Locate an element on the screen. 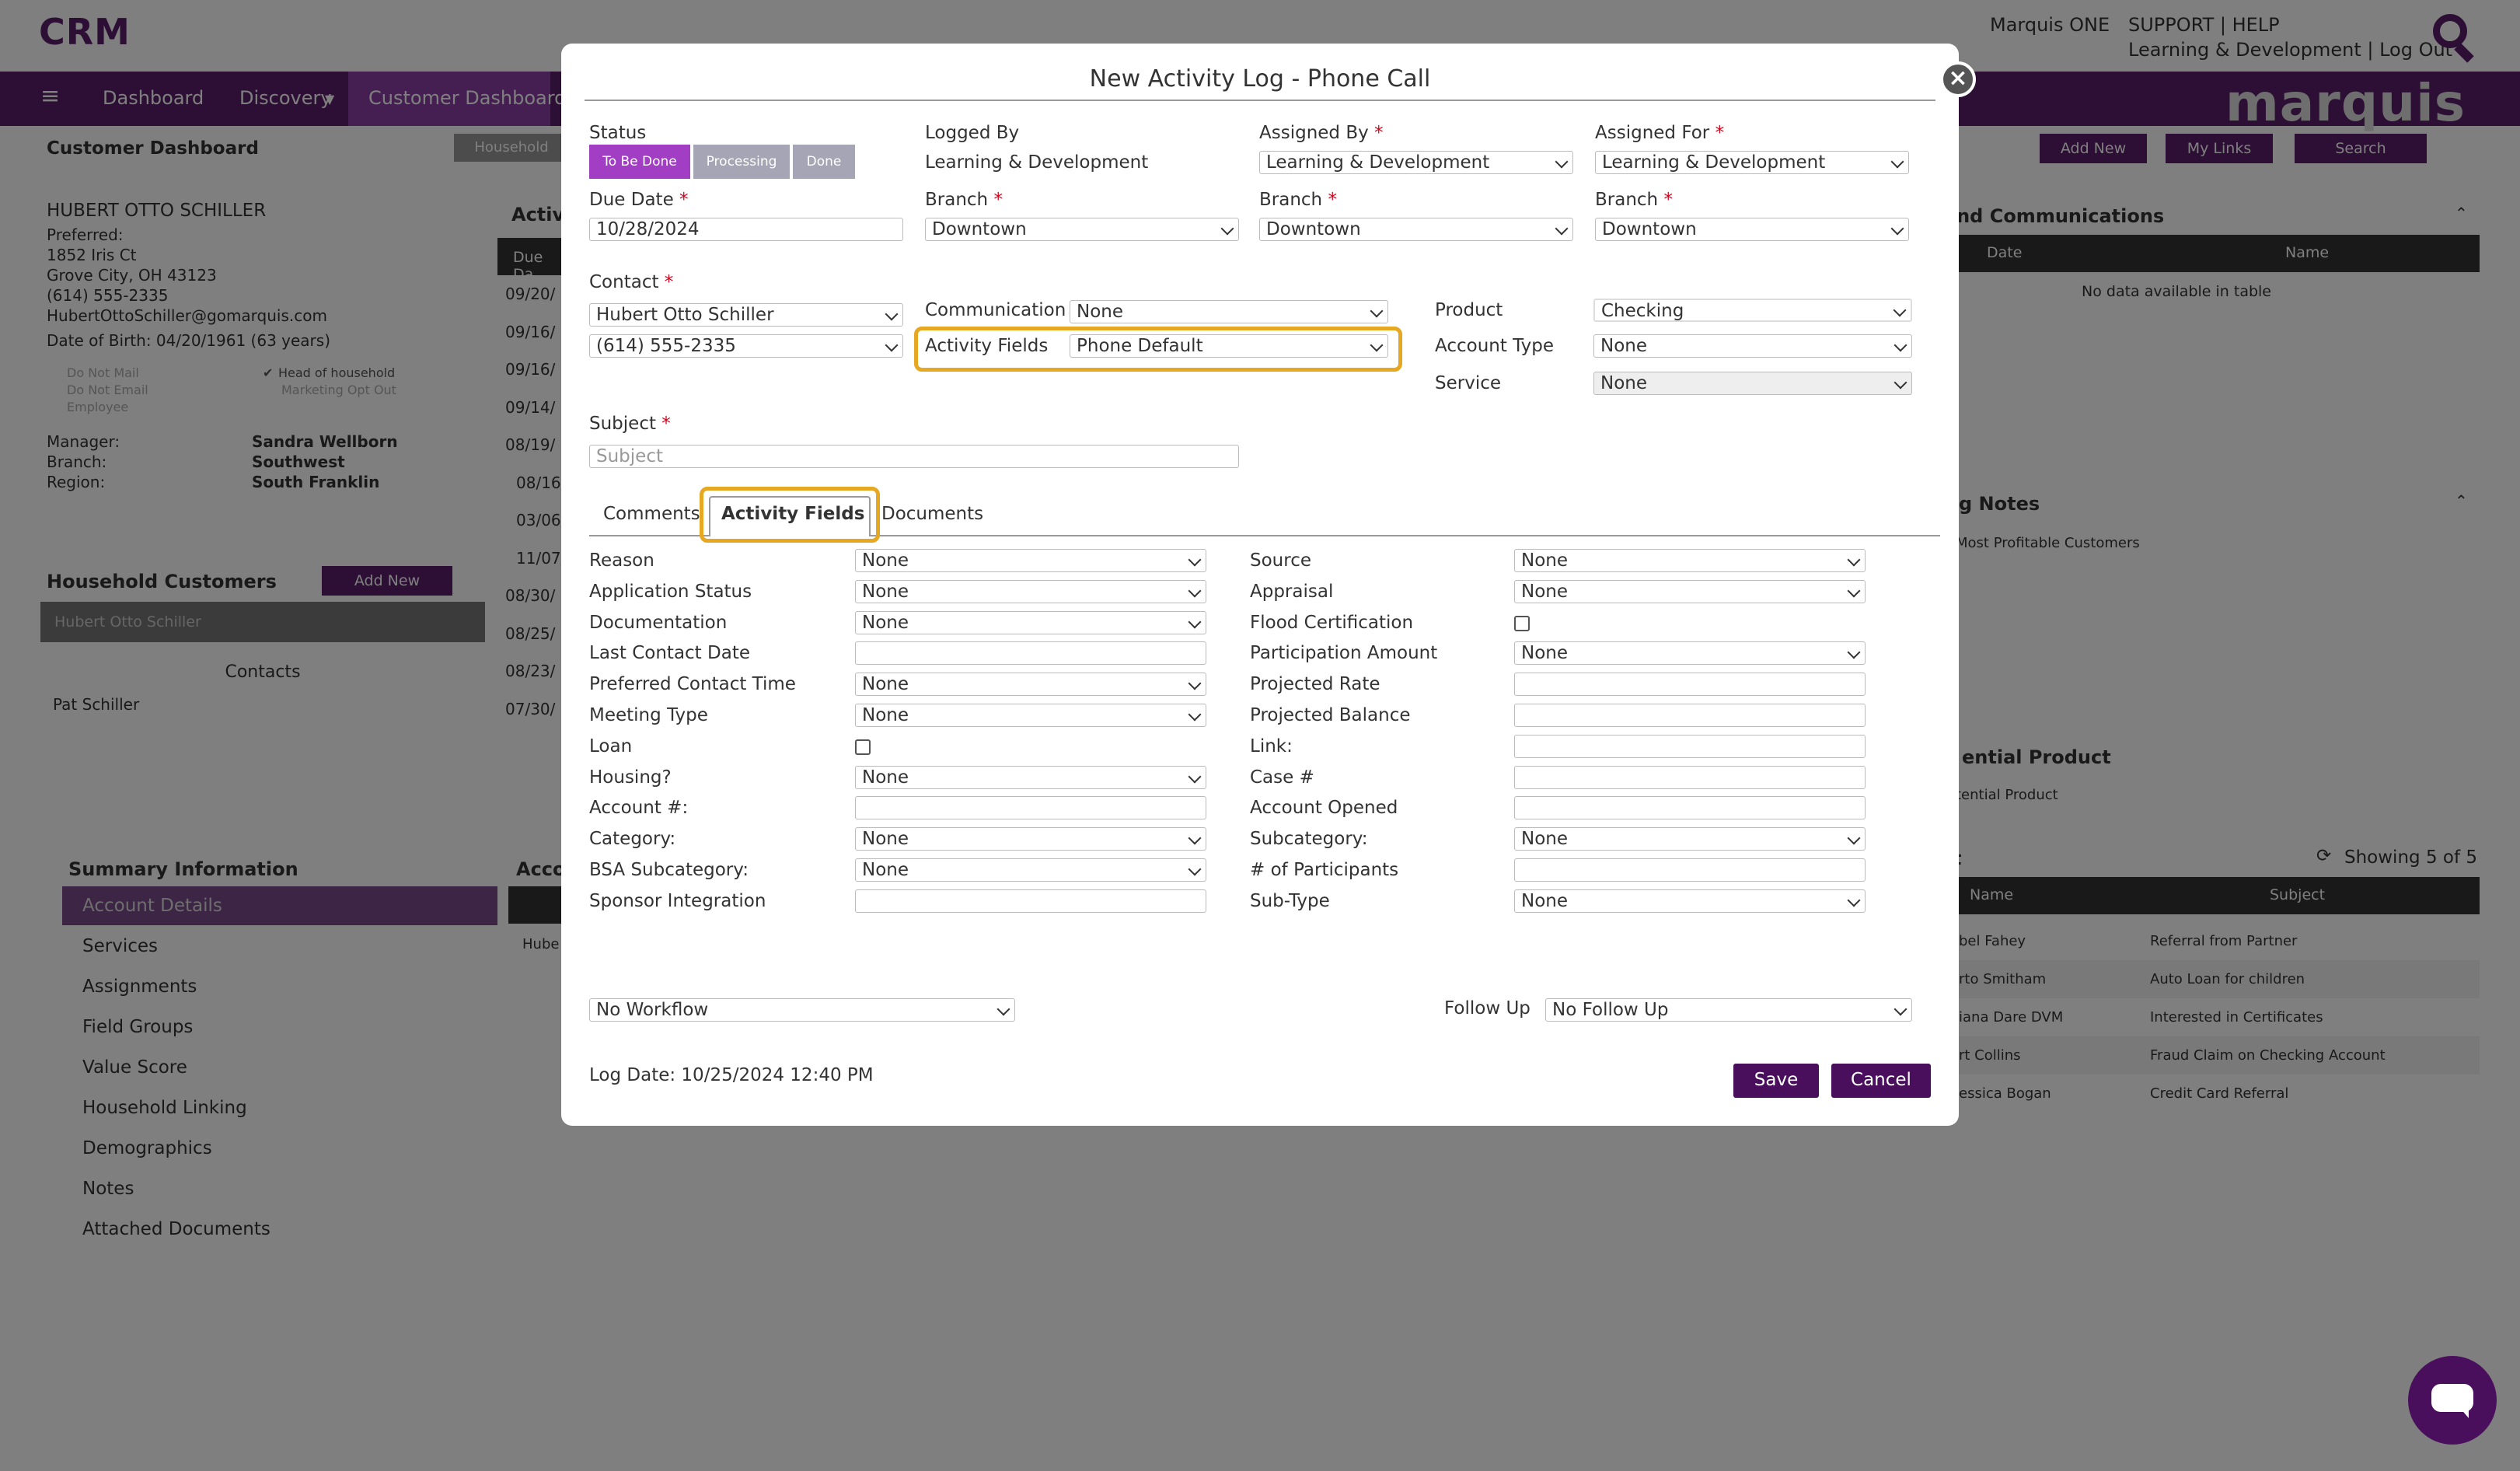 This screenshot has width=2520, height=1471. tab-activity-fields: Activity Fields is located at coordinates (792, 514).